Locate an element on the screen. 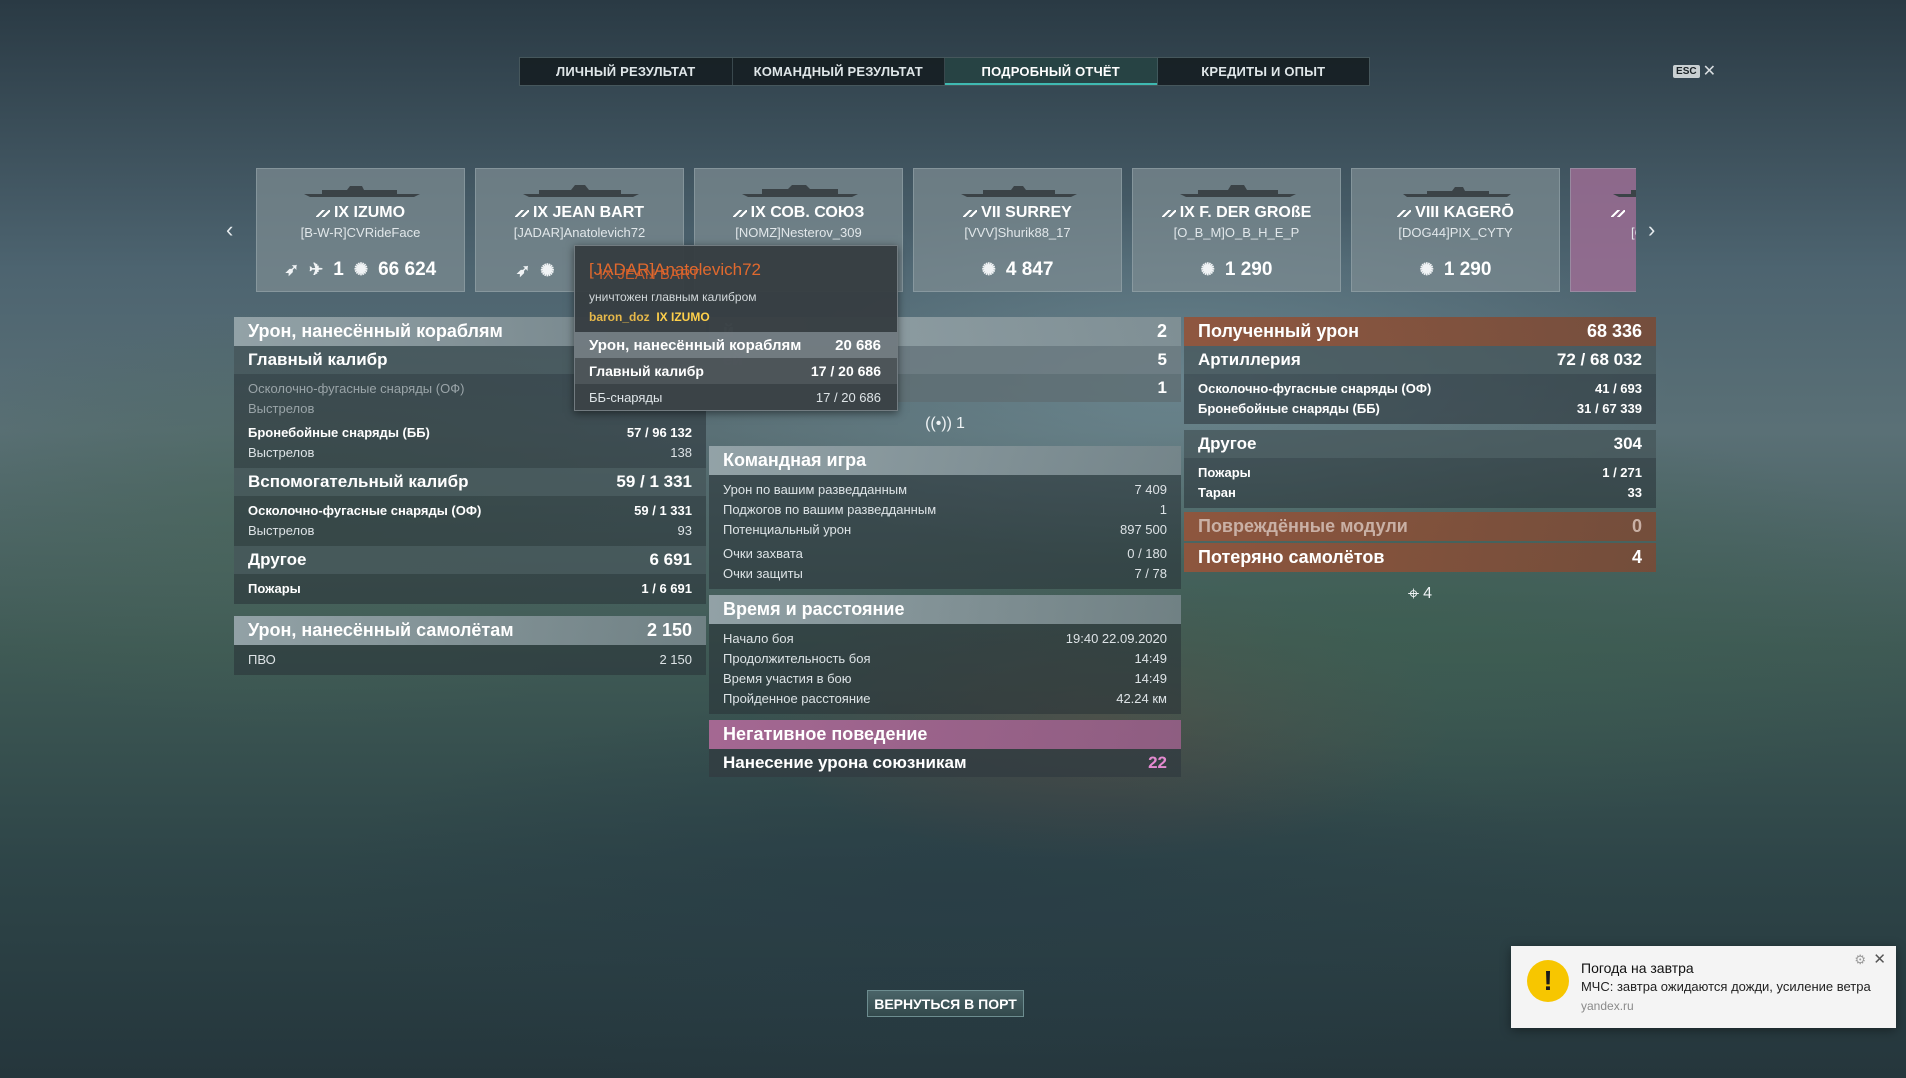 The height and width of the screenshot is (1078, 1906). header-label: Повреждённые модули is located at coordinates (1303, 526).